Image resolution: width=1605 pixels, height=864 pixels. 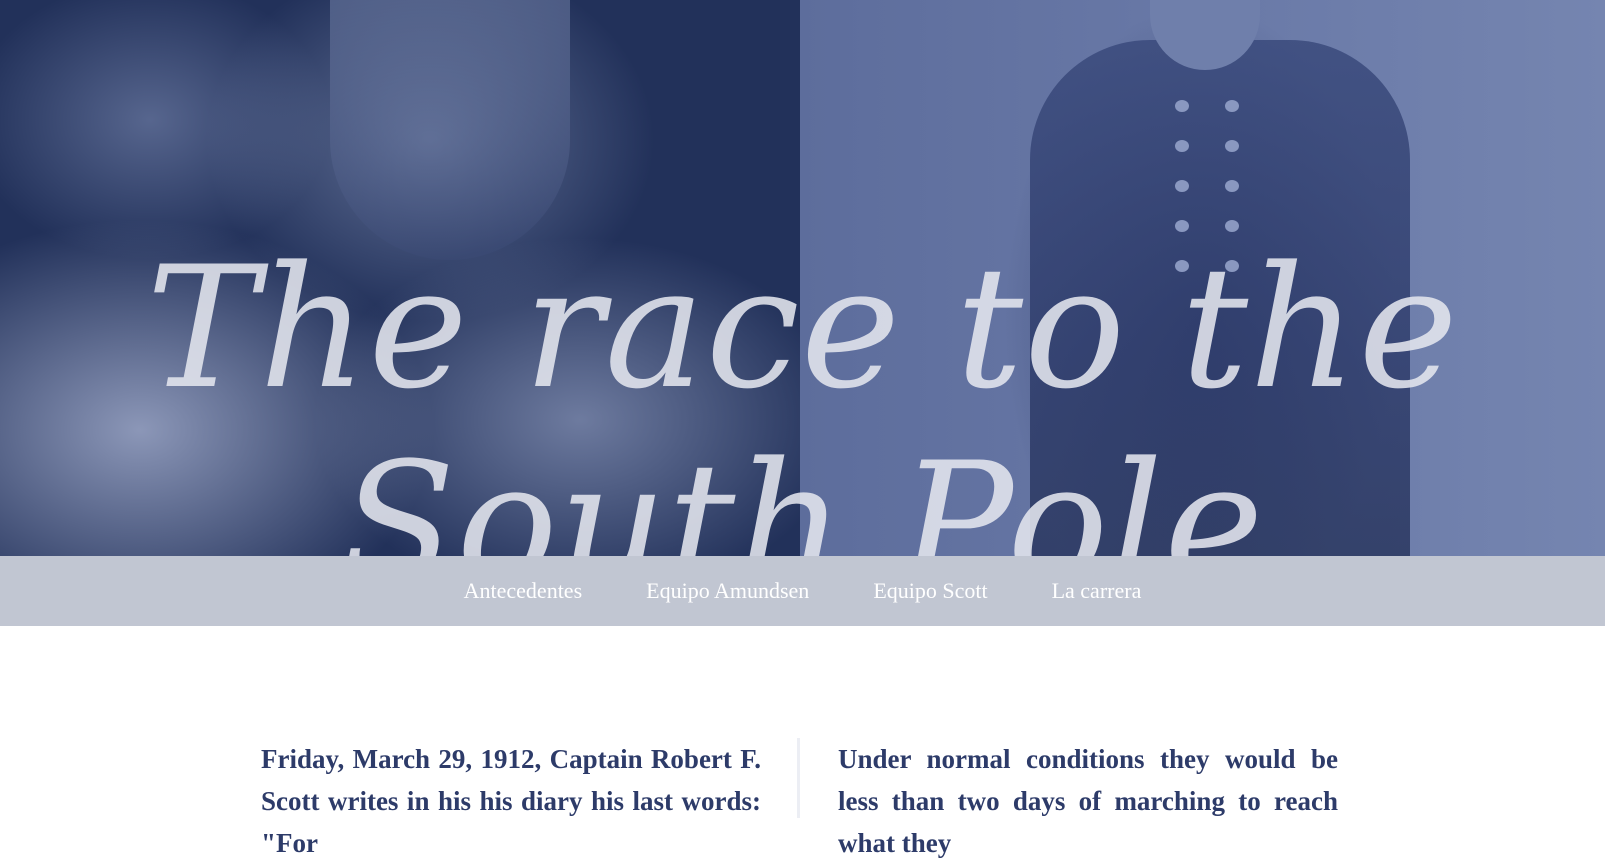 What do you see at coordinates (727, 591) in the screenshot?
I see `nav-item-equipo-amundsen: Equipo Amundsen` at bounding box center [727, 591].